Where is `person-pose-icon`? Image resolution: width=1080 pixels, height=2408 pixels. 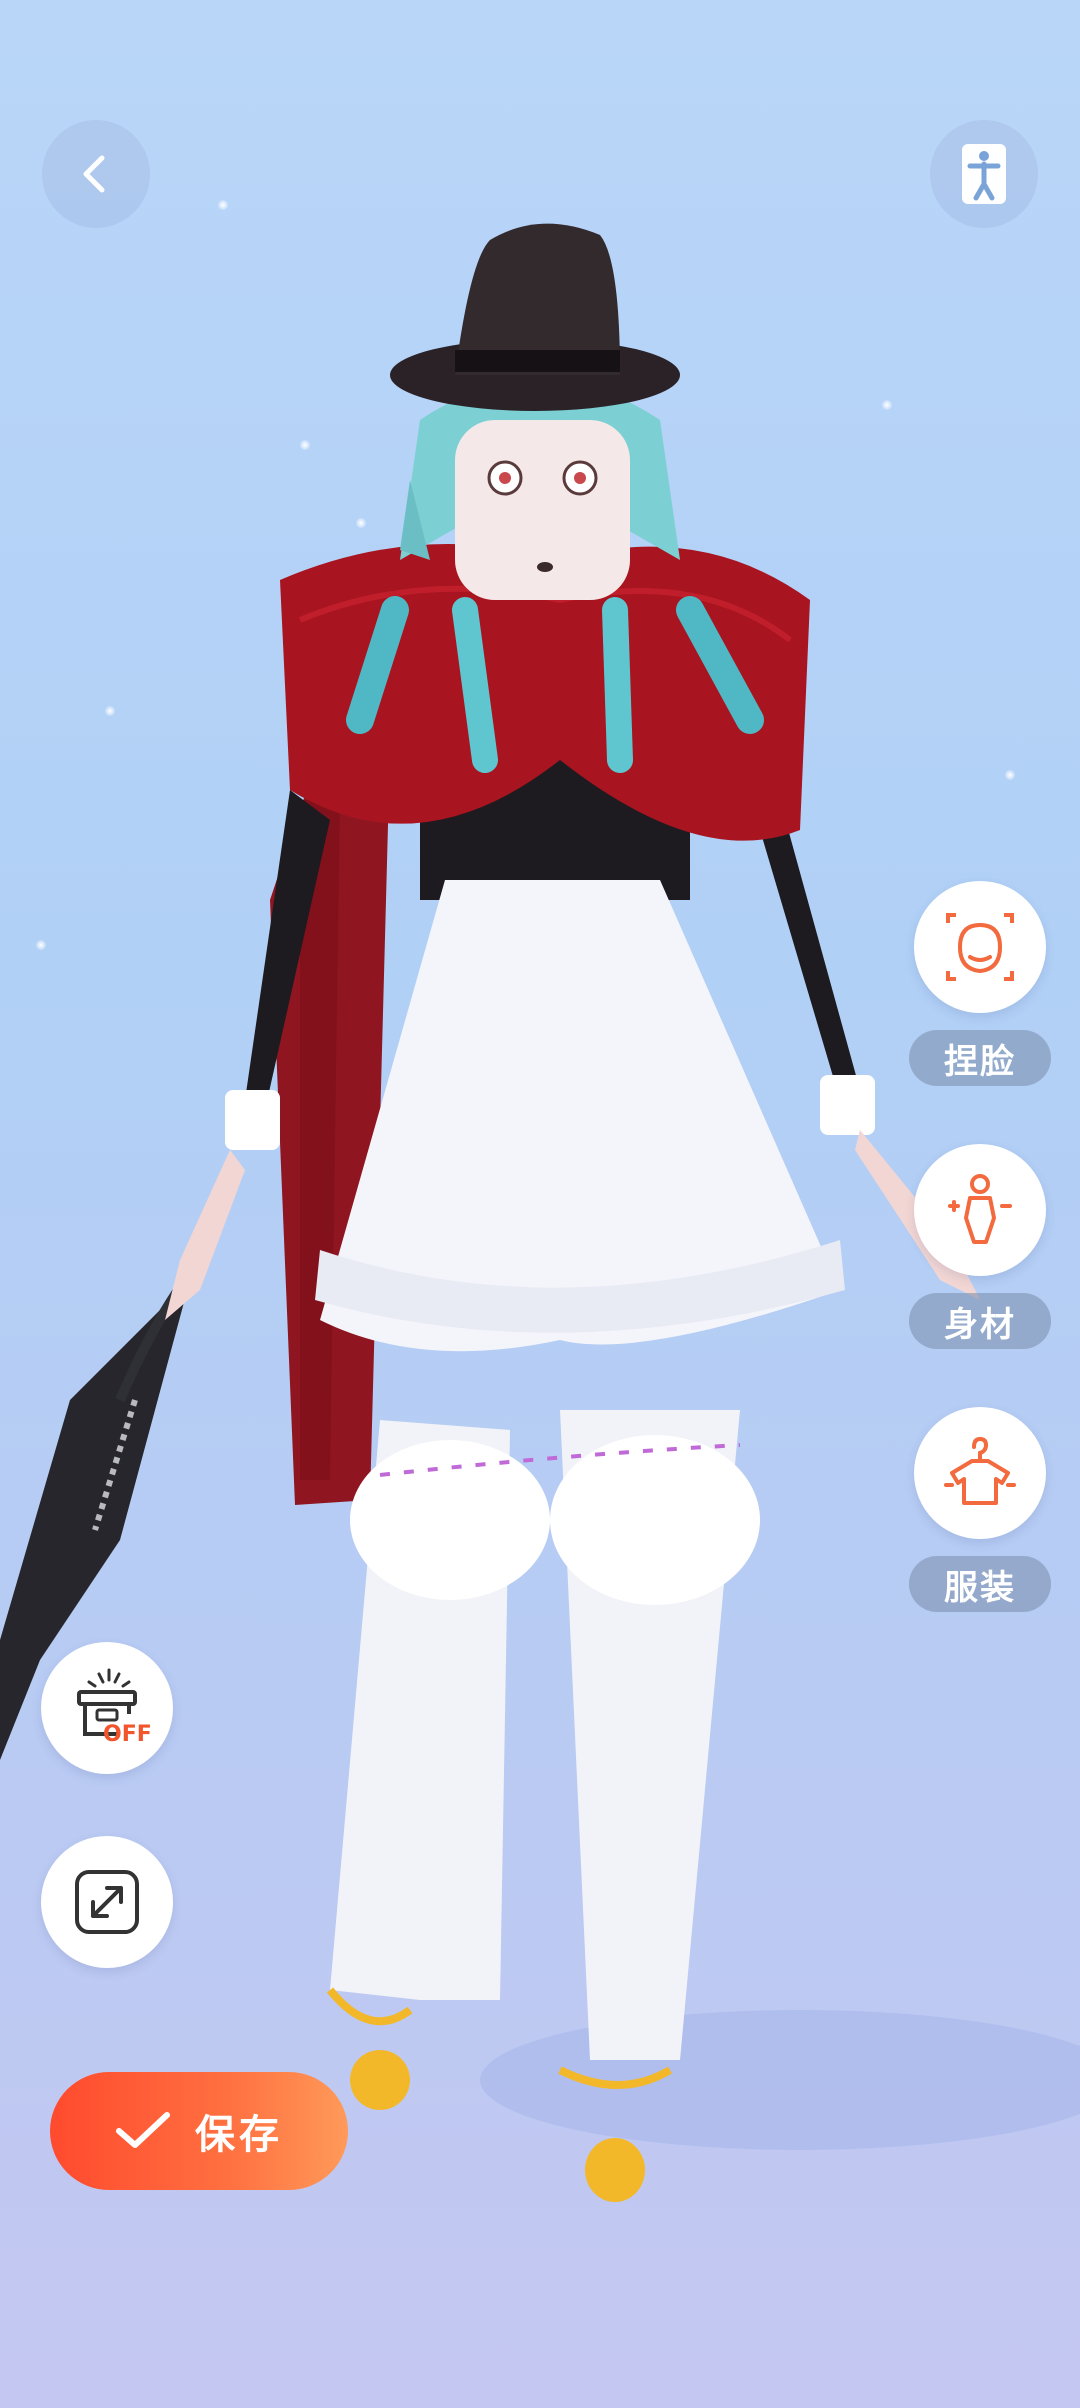
person-pose-icon is located at coordinates (984, 174).